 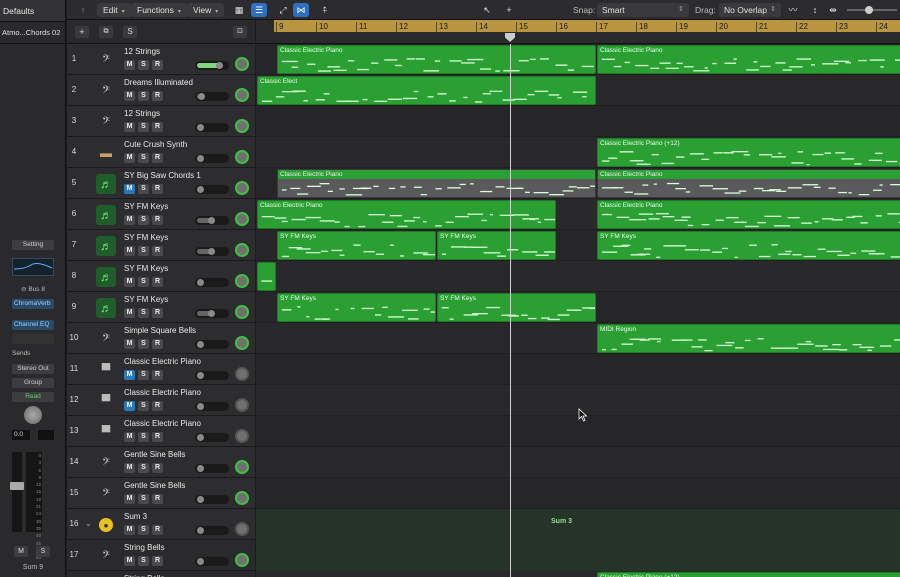 I want to click on track-header: 12 ▀ Classic Electric Piano M S R, so click(x=161, y=400).